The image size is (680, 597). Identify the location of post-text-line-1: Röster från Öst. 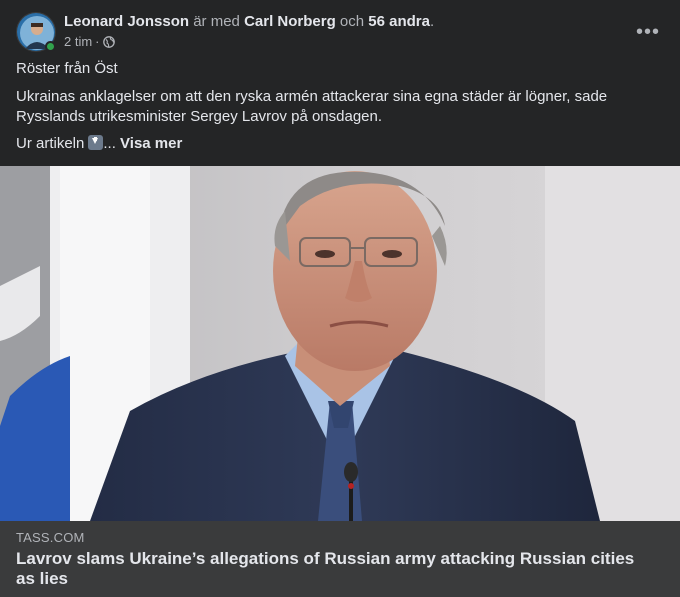
(67, 68).